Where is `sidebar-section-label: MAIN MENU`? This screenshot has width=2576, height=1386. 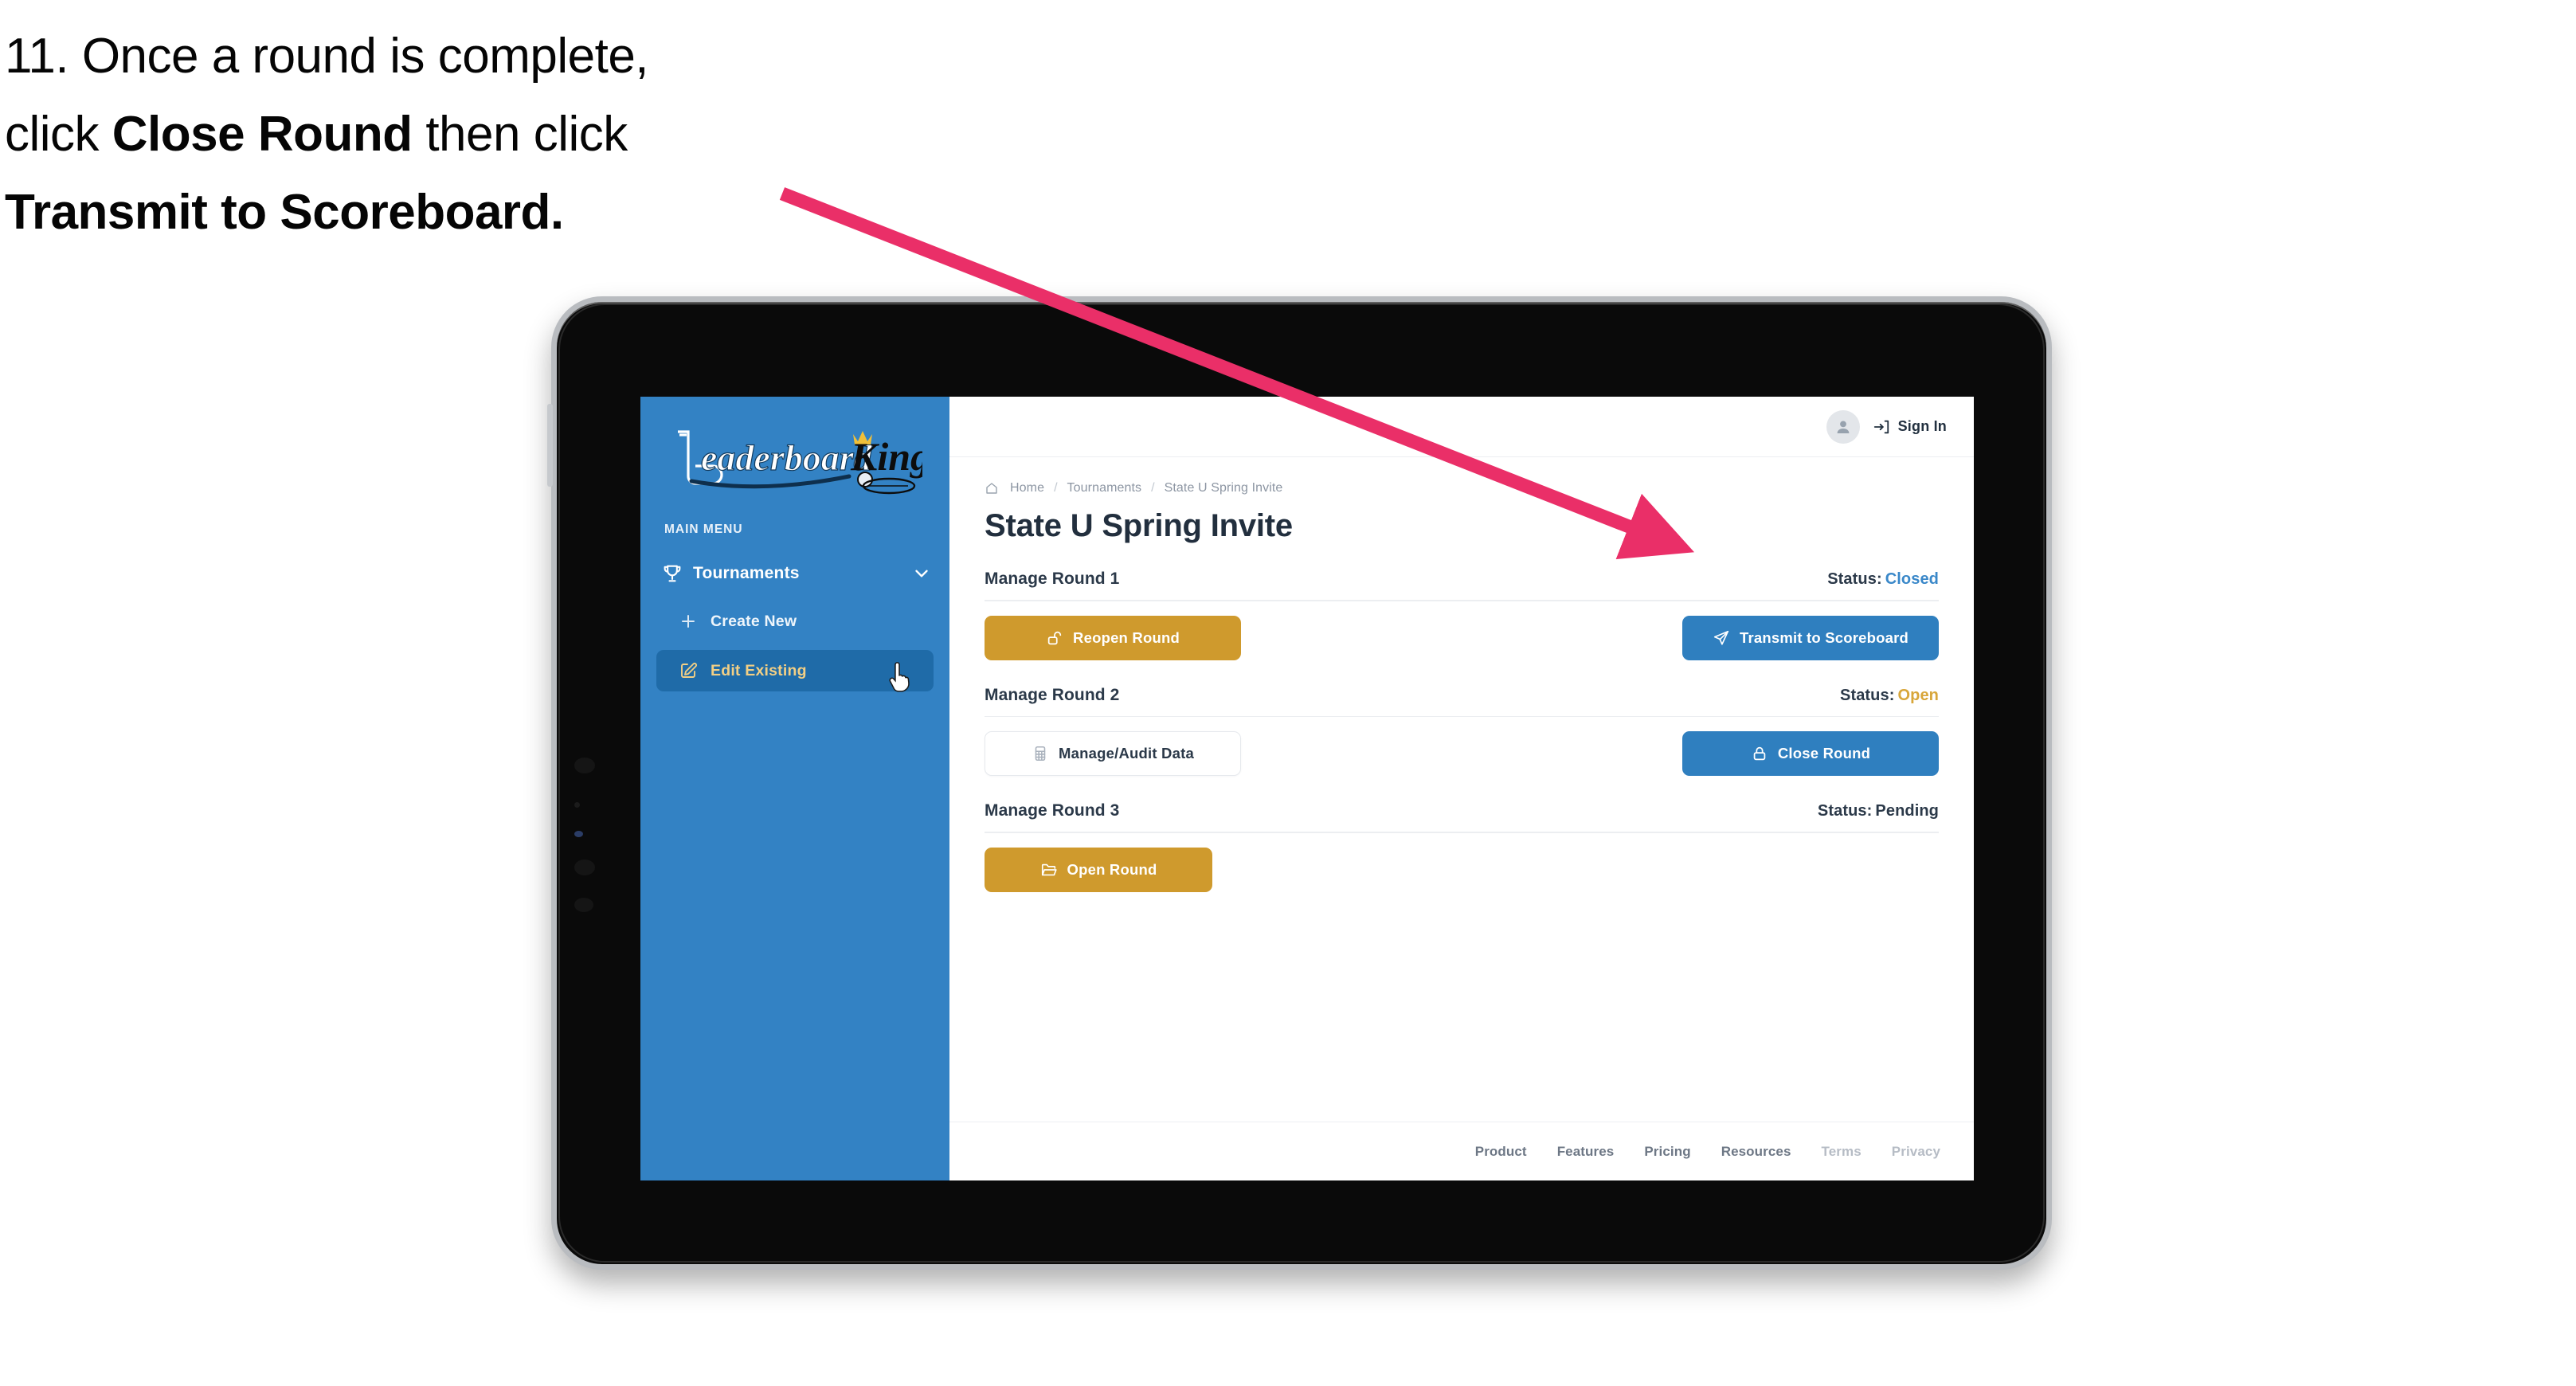 sidebar-section-label: MAIN MENU is located at coordinates (703, 529).